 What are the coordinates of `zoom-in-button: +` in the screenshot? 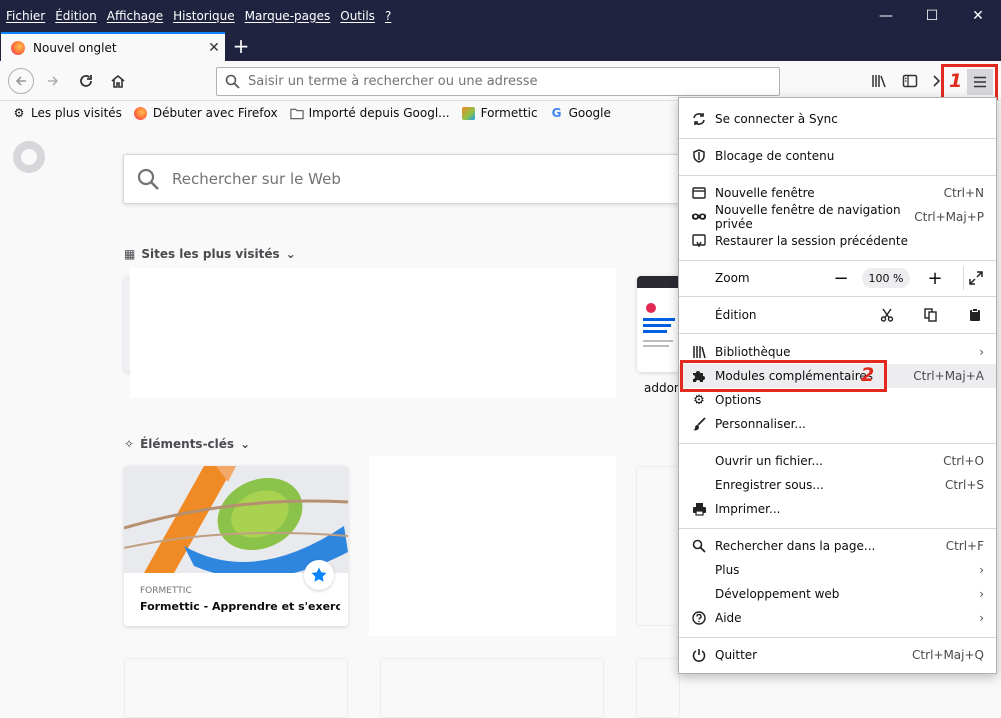 It's located at (935, 278).